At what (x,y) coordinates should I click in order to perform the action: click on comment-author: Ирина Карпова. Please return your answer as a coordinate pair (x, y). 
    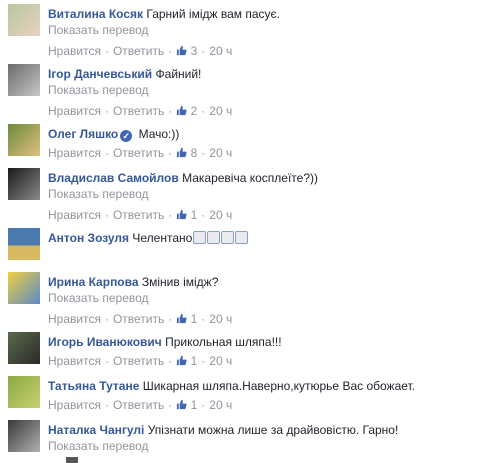
    Looking at the image, I should click on (93, 282).